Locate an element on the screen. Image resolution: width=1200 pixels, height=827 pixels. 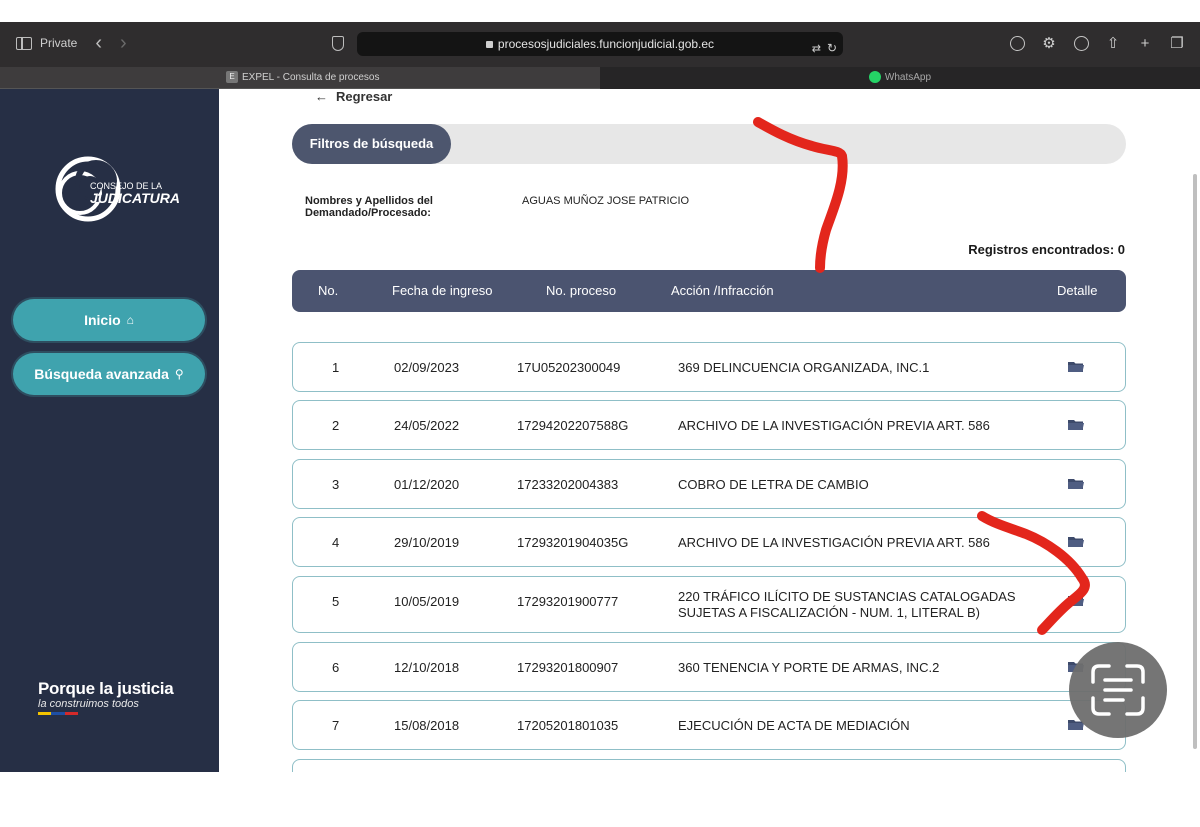
scrollbar-thumb is located at coordinates (1195, 461).